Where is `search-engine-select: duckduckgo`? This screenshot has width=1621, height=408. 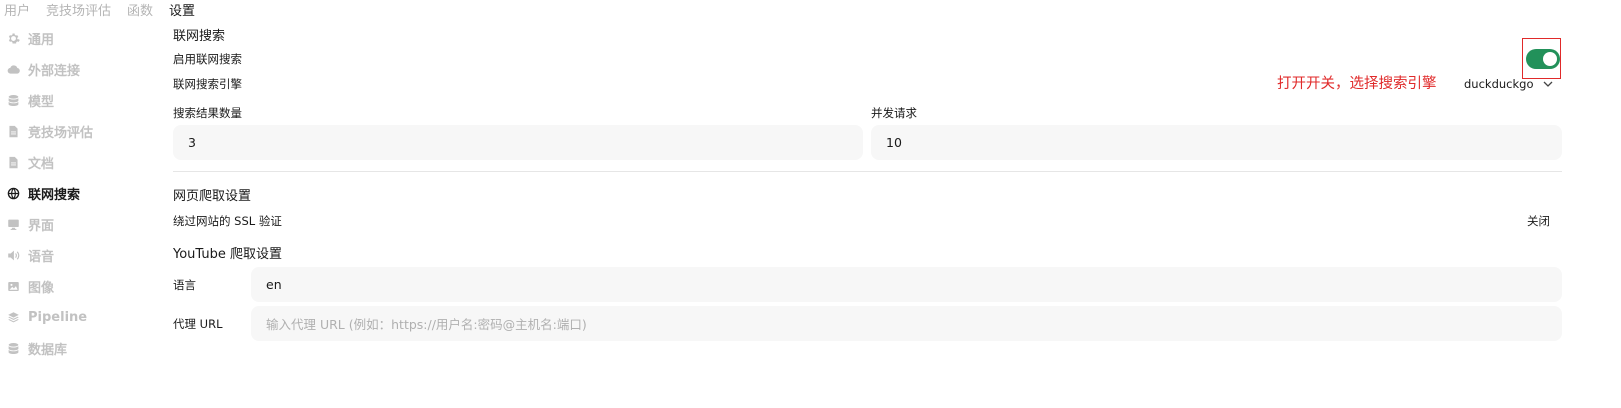
search-engine-select: duckduckgo is located at coordinates (1508, 84).